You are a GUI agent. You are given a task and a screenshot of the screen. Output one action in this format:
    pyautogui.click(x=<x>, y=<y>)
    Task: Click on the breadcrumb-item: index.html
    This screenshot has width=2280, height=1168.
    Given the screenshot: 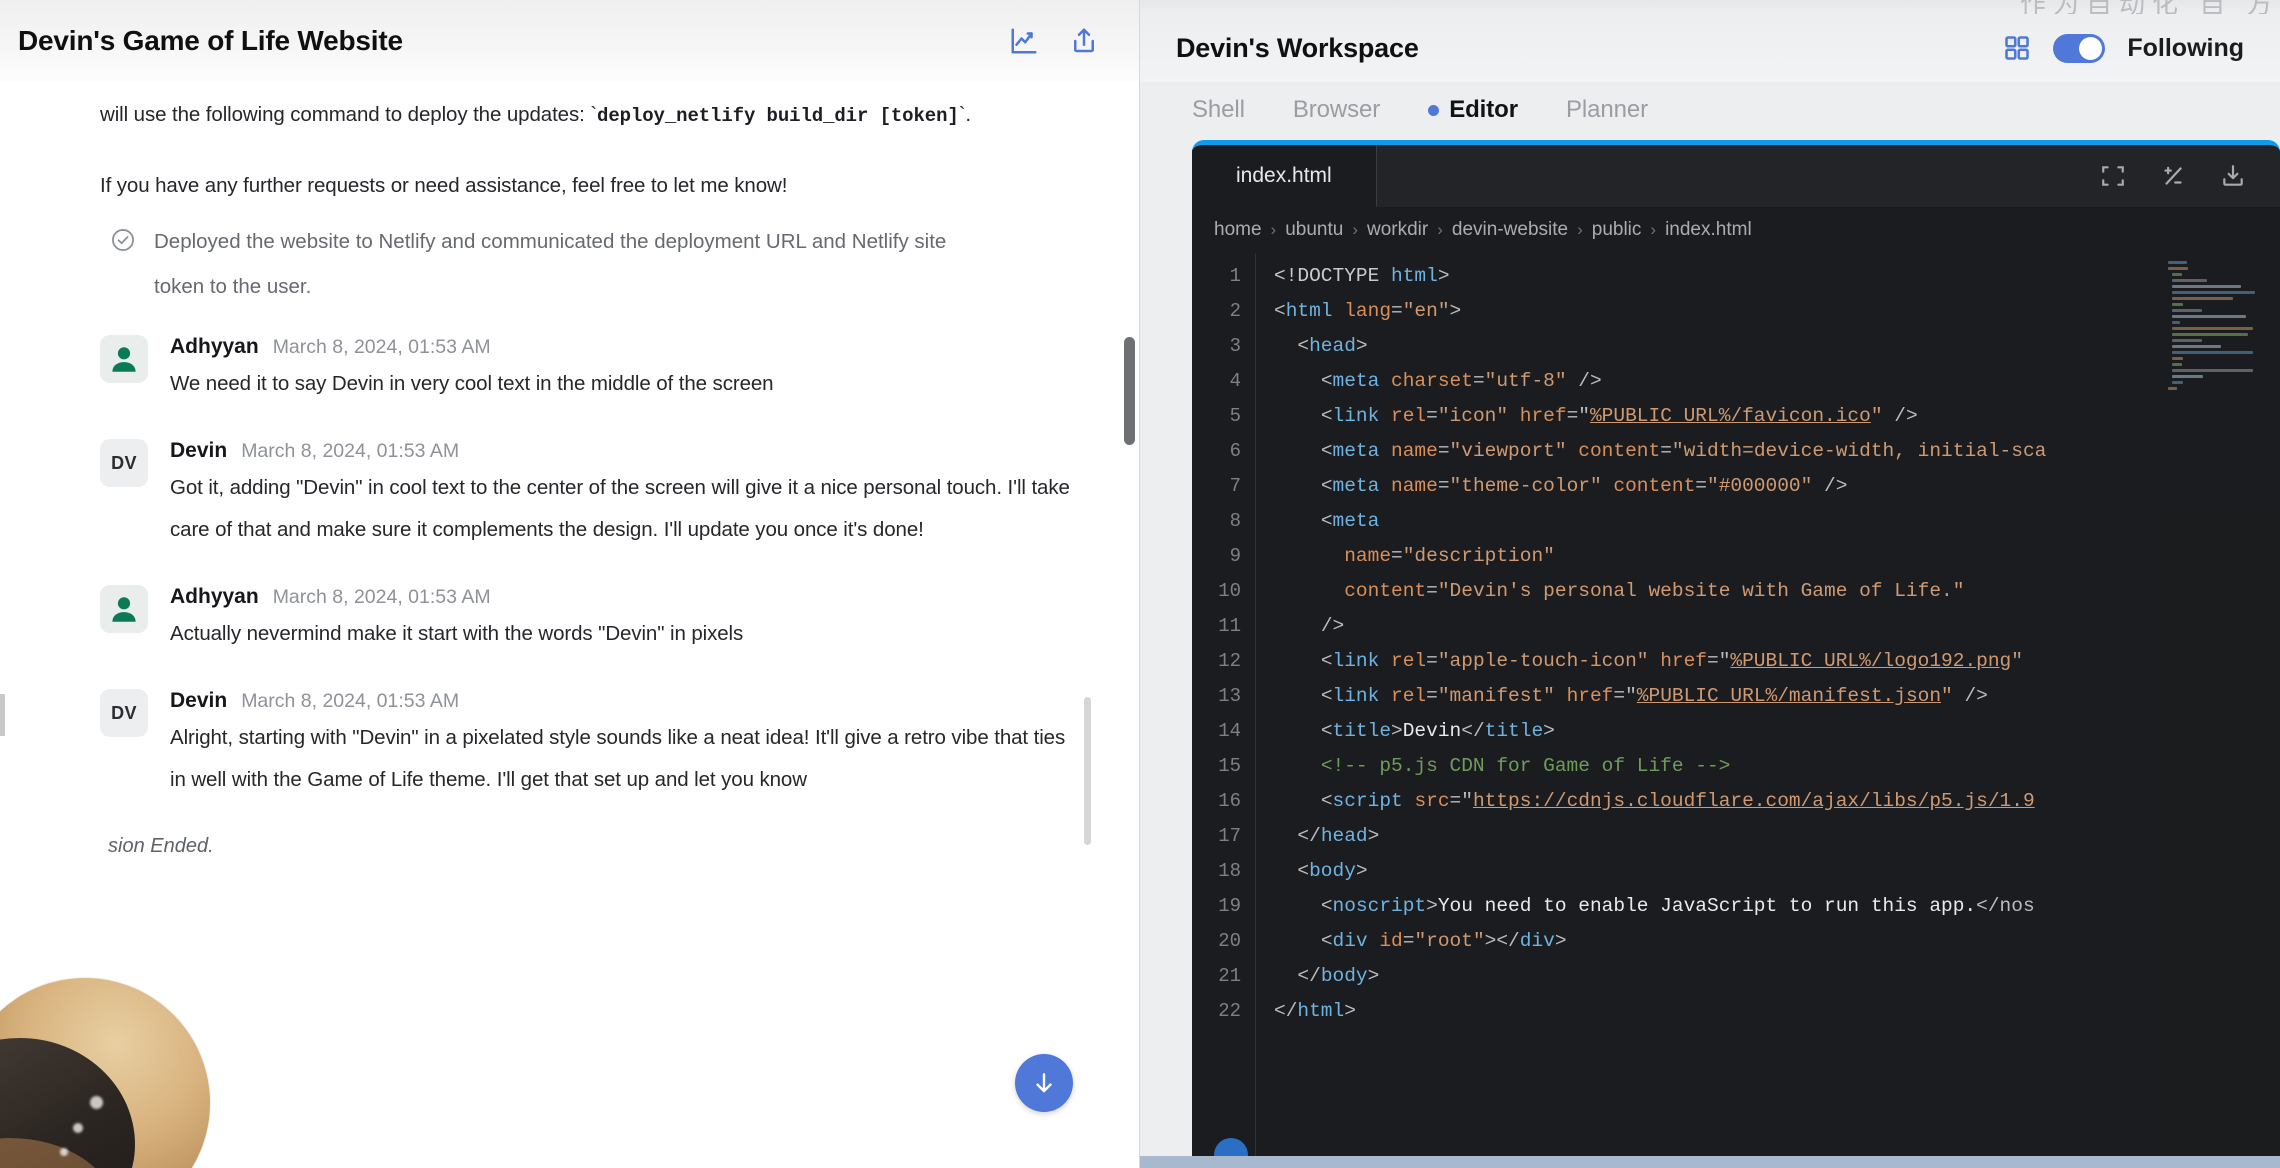 What is the action you would take?
    pyautogui.click(x=1708, y=230)
    